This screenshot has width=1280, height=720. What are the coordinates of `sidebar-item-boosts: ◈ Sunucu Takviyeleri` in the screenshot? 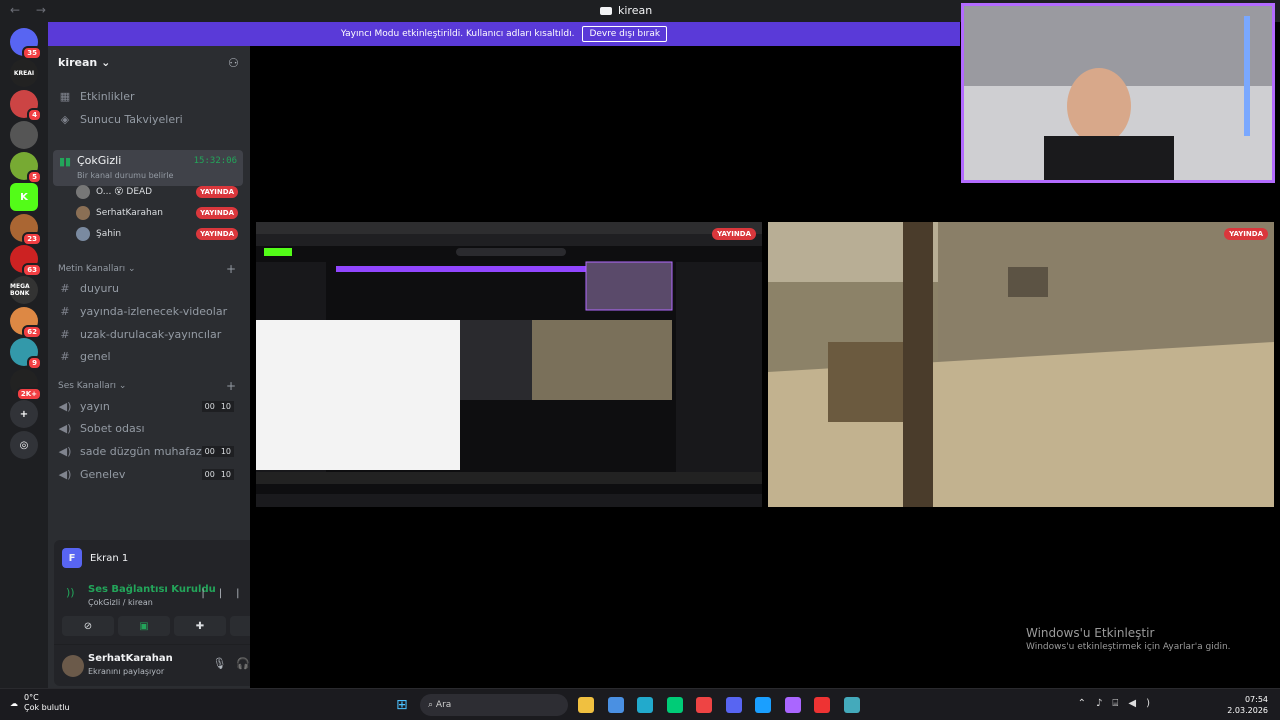 It's located at (150, 119).